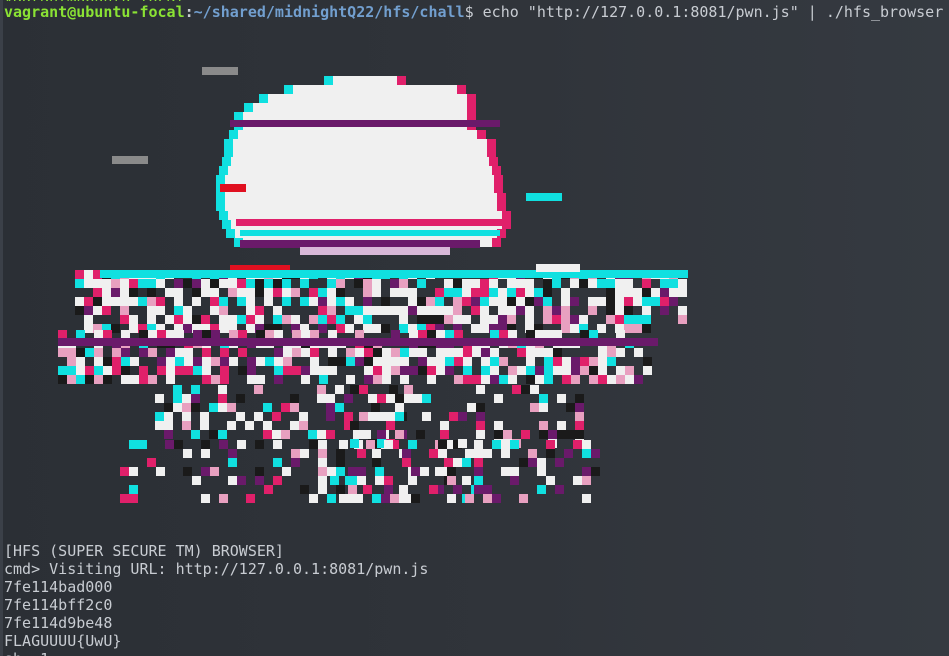  Describe the element at coordinates (58, 605) in the screenshot. I see `output-line-address-2: 7fe114bff2c0` at that location.